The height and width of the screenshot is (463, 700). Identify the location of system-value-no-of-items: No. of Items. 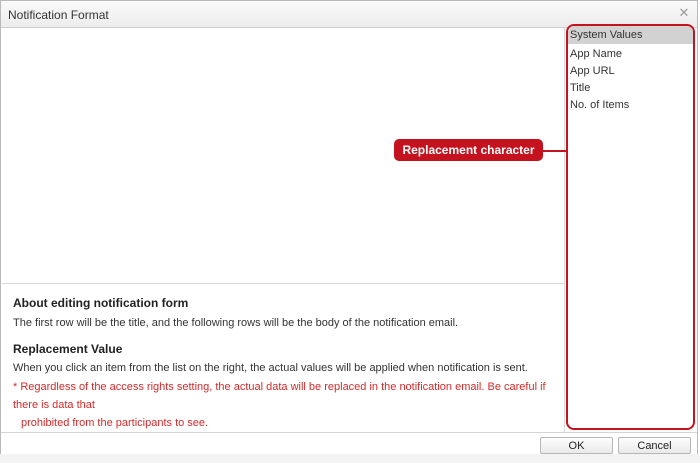
(599, 105).